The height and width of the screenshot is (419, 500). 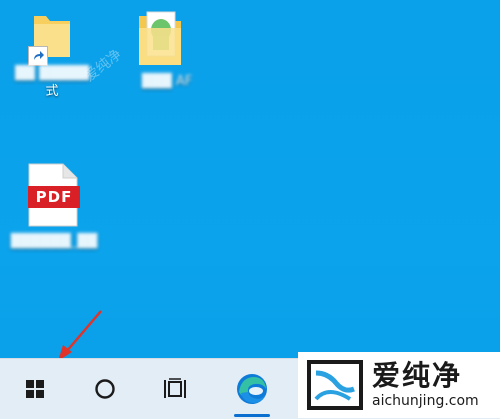 I want to click on start-button, so click(x=35, y=389).